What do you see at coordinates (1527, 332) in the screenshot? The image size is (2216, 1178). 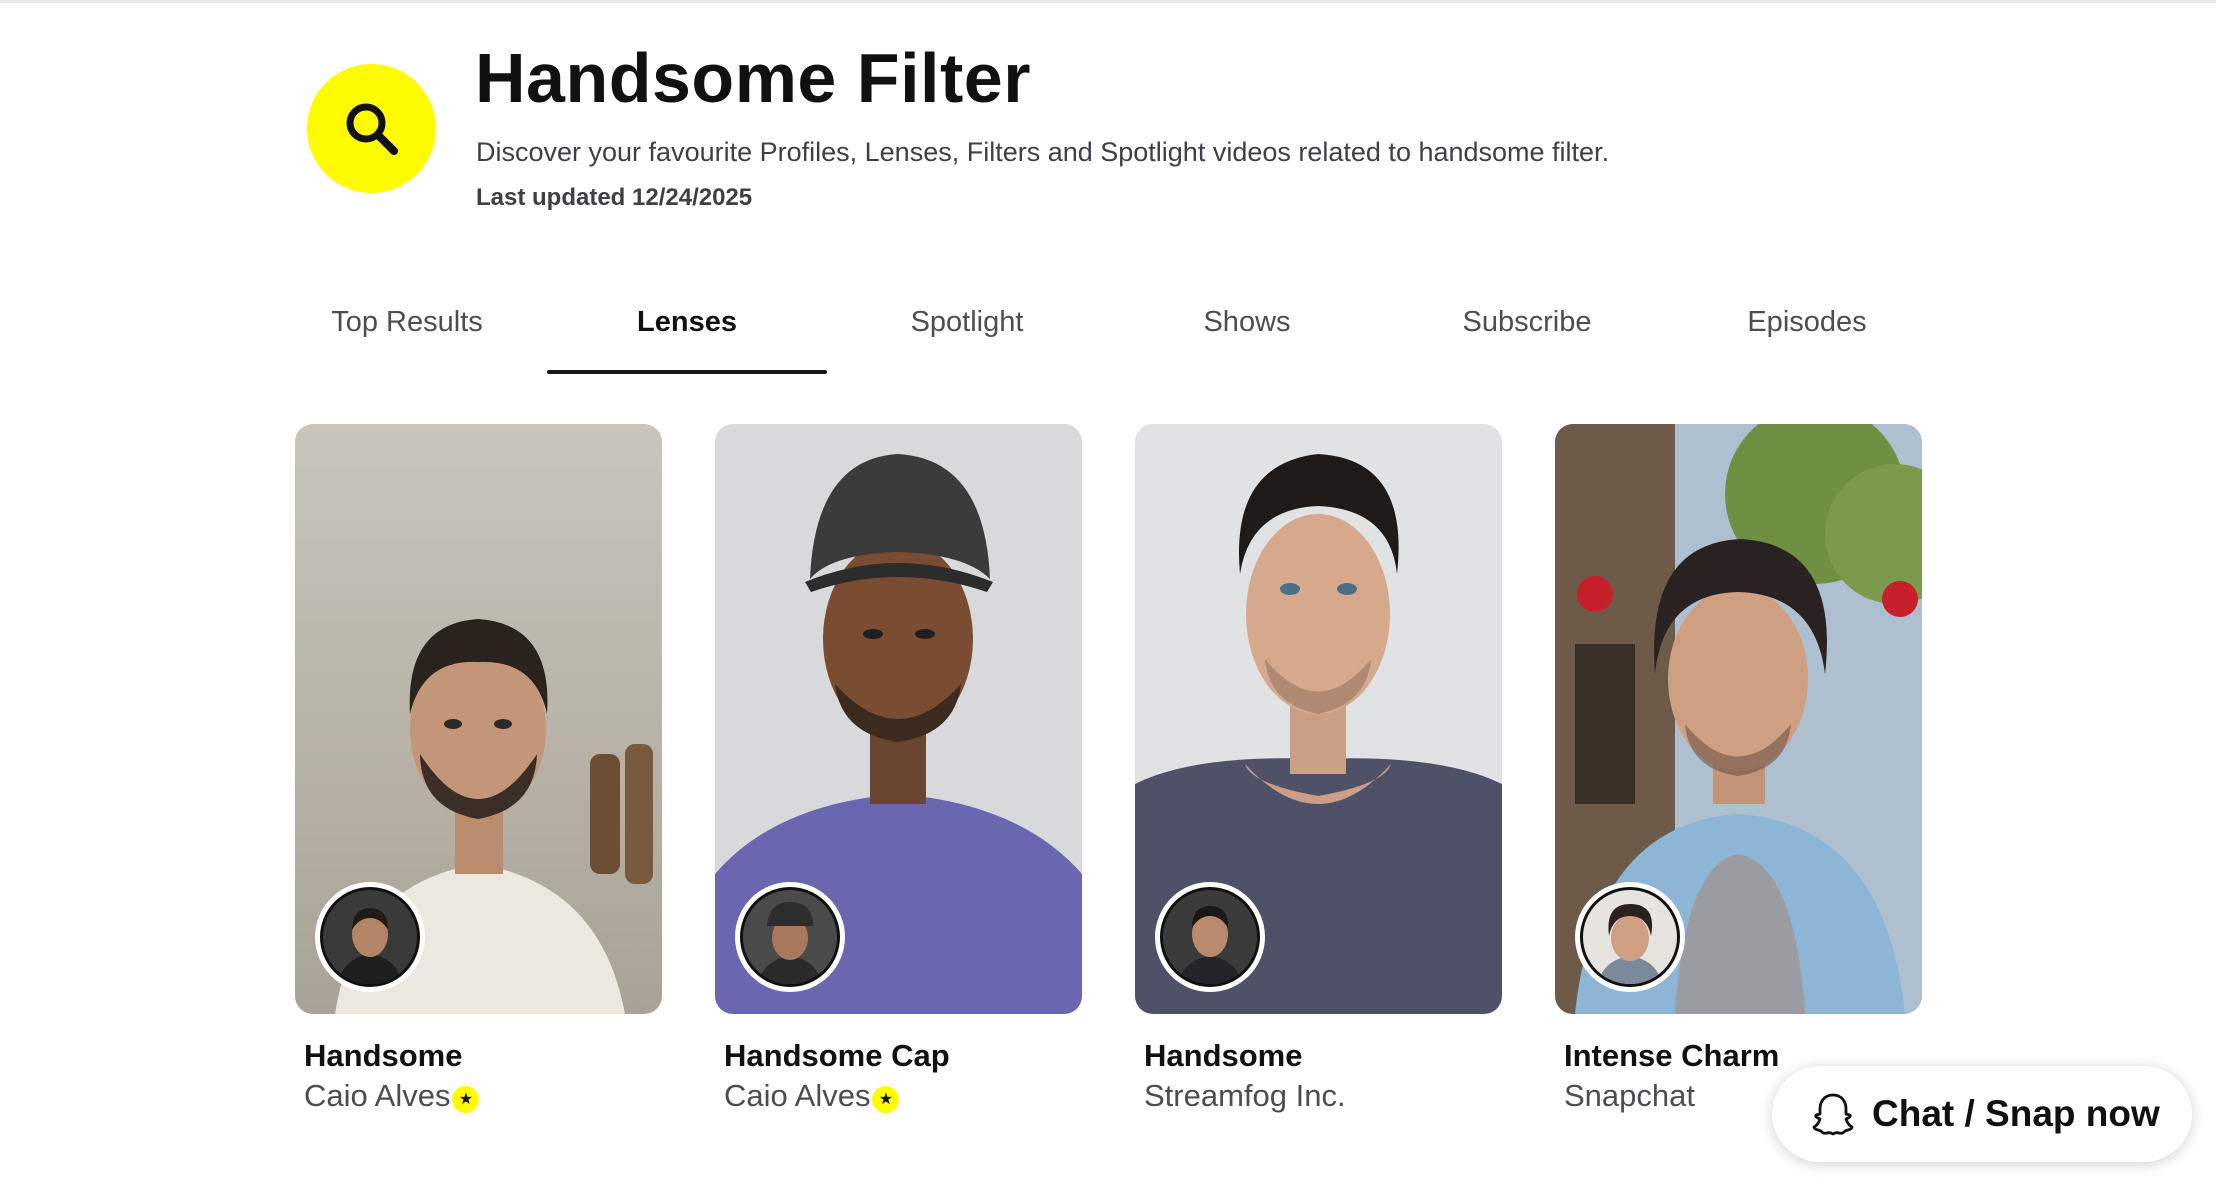 I see `tab-subscribe: Subscribe` at bounding box center [1527, 332].